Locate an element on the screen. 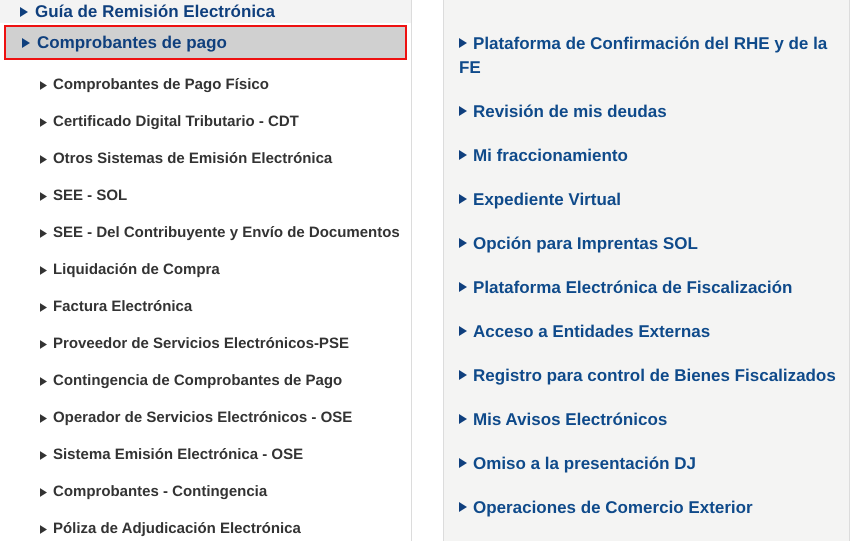  menu-item: Comprobantes de pago is located at coordinates (205, 42).